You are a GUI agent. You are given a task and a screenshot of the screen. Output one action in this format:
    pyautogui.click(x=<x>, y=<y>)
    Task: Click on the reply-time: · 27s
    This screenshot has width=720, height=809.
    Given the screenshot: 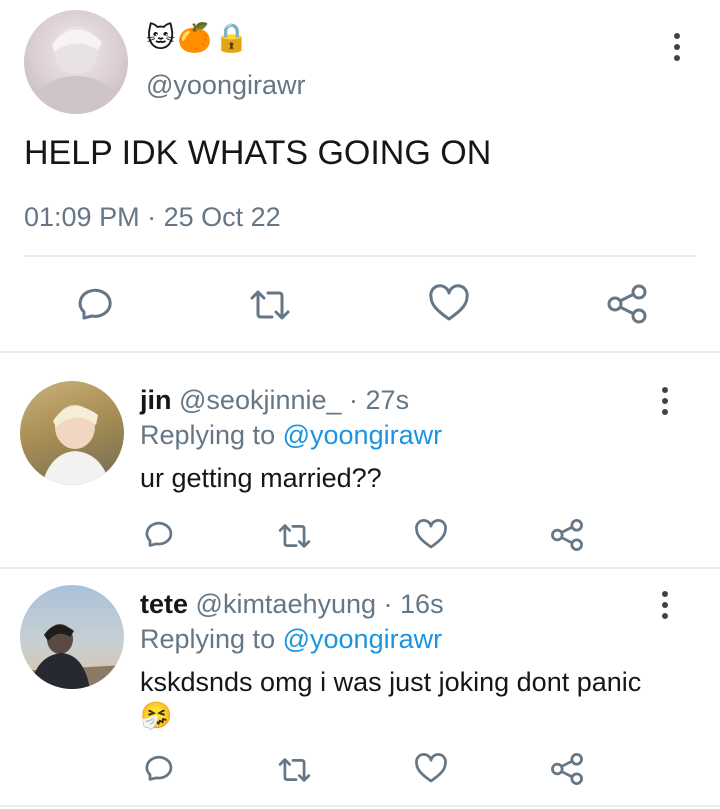 What is the action you would take?
    pyautogui.click(x=379, y=400)
    